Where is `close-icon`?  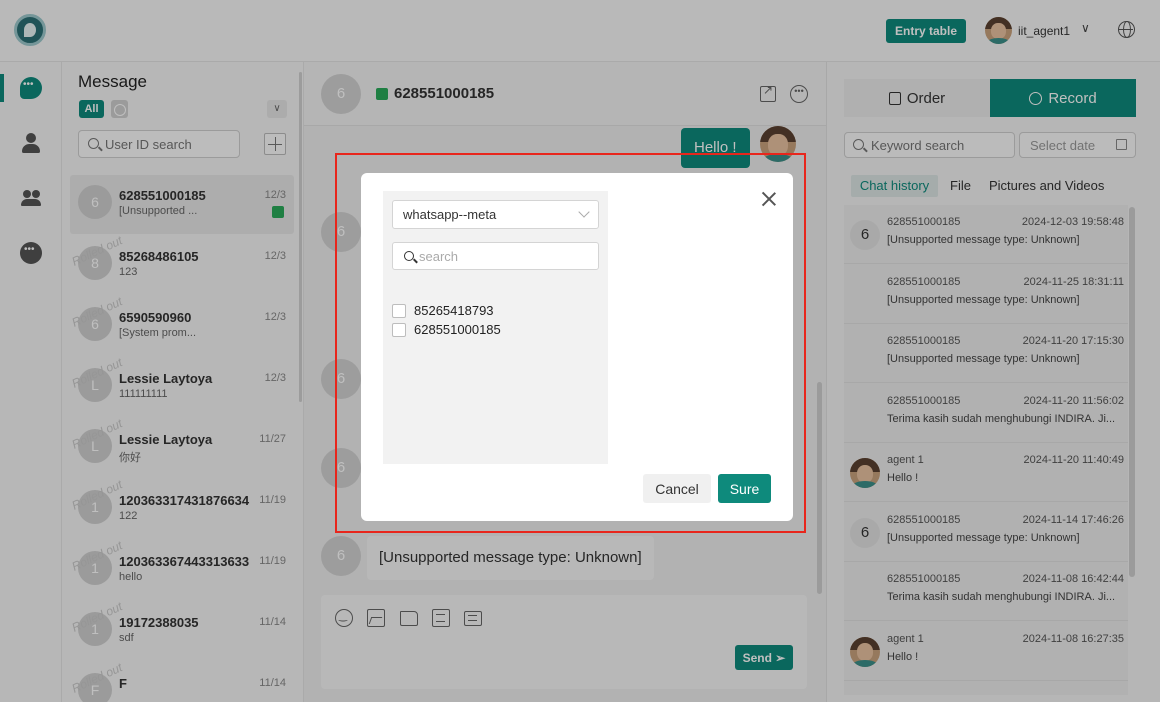 close-icon is located at coordinates (769, 199).